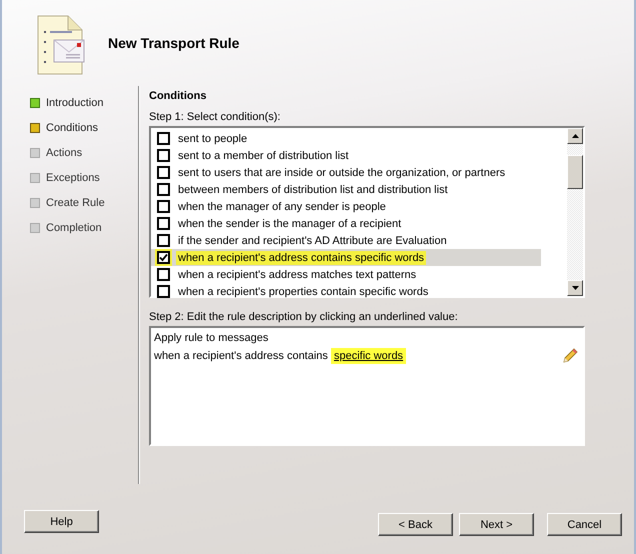 The height and width of the screenshot is (554, 636). Describe the element at coordinates (304, 317) in the screenshot. I see `step-label: Step 2: Edit the rule description by clicking an underlined value:` at that location.